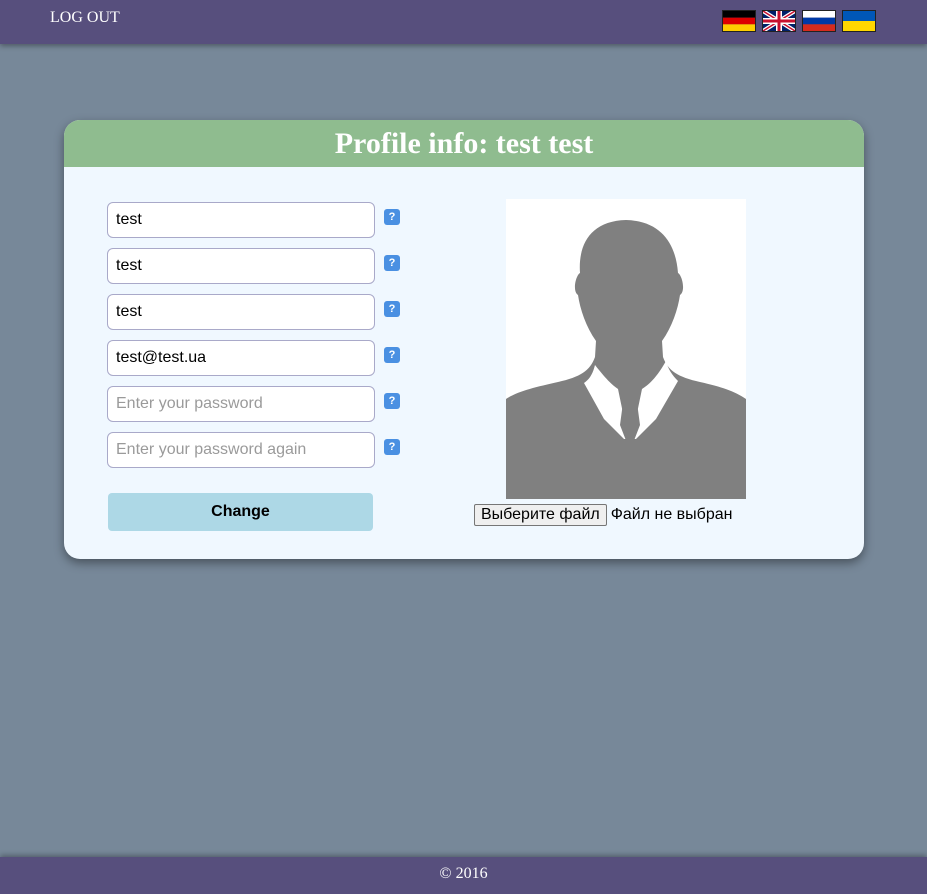  Describe the element at coordinates (241, 266) in the screenshot. I see `last-name-input` at that location.